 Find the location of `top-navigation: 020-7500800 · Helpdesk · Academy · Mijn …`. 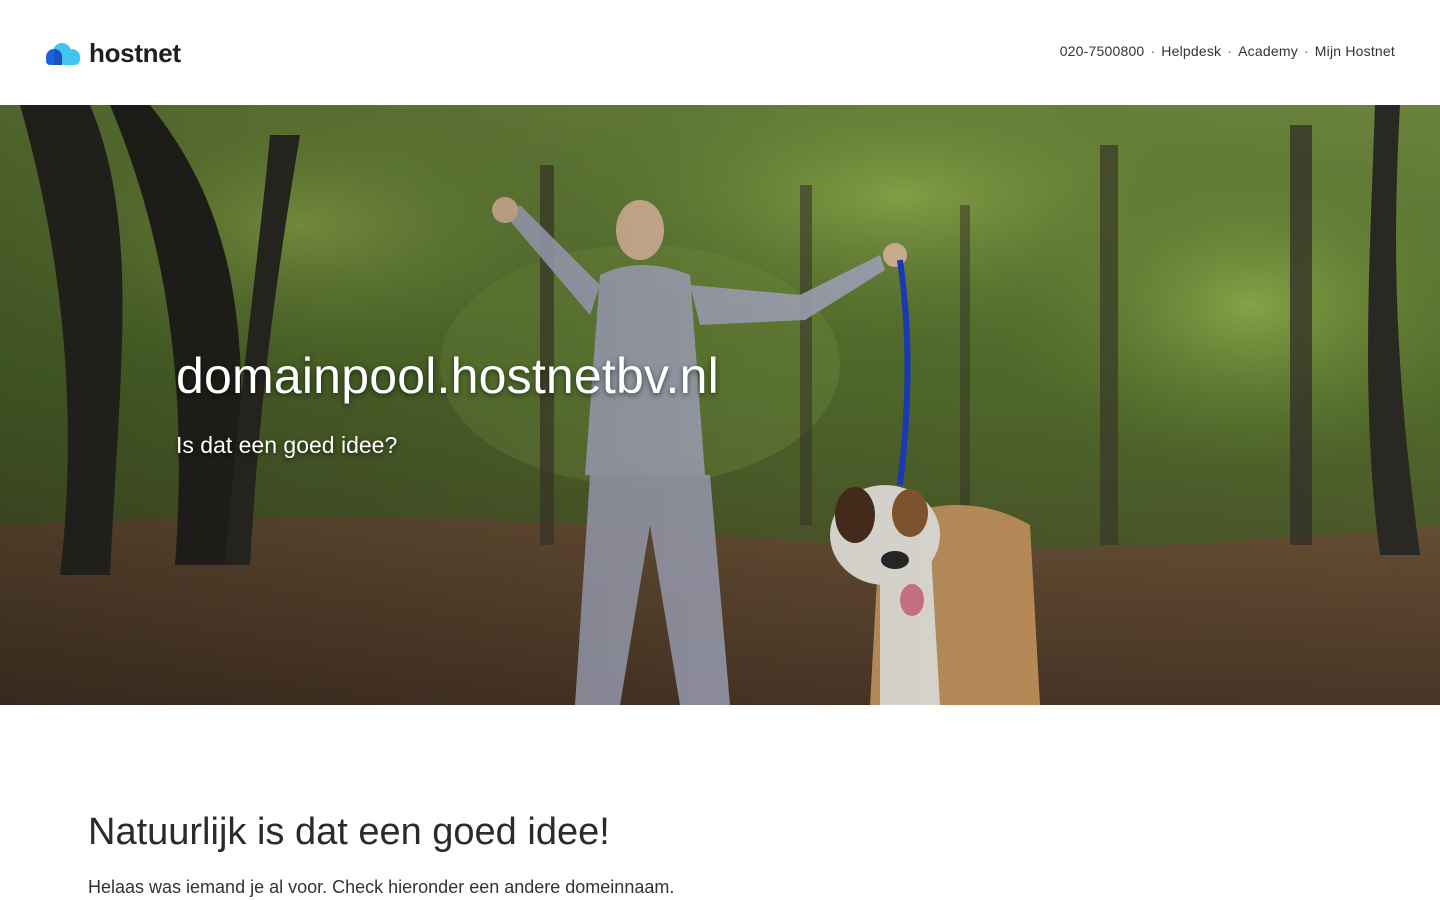

top-navigation: 020-7500800 · Helpdesk · Academy · Mijn … is located at coordinates (1227, 51).